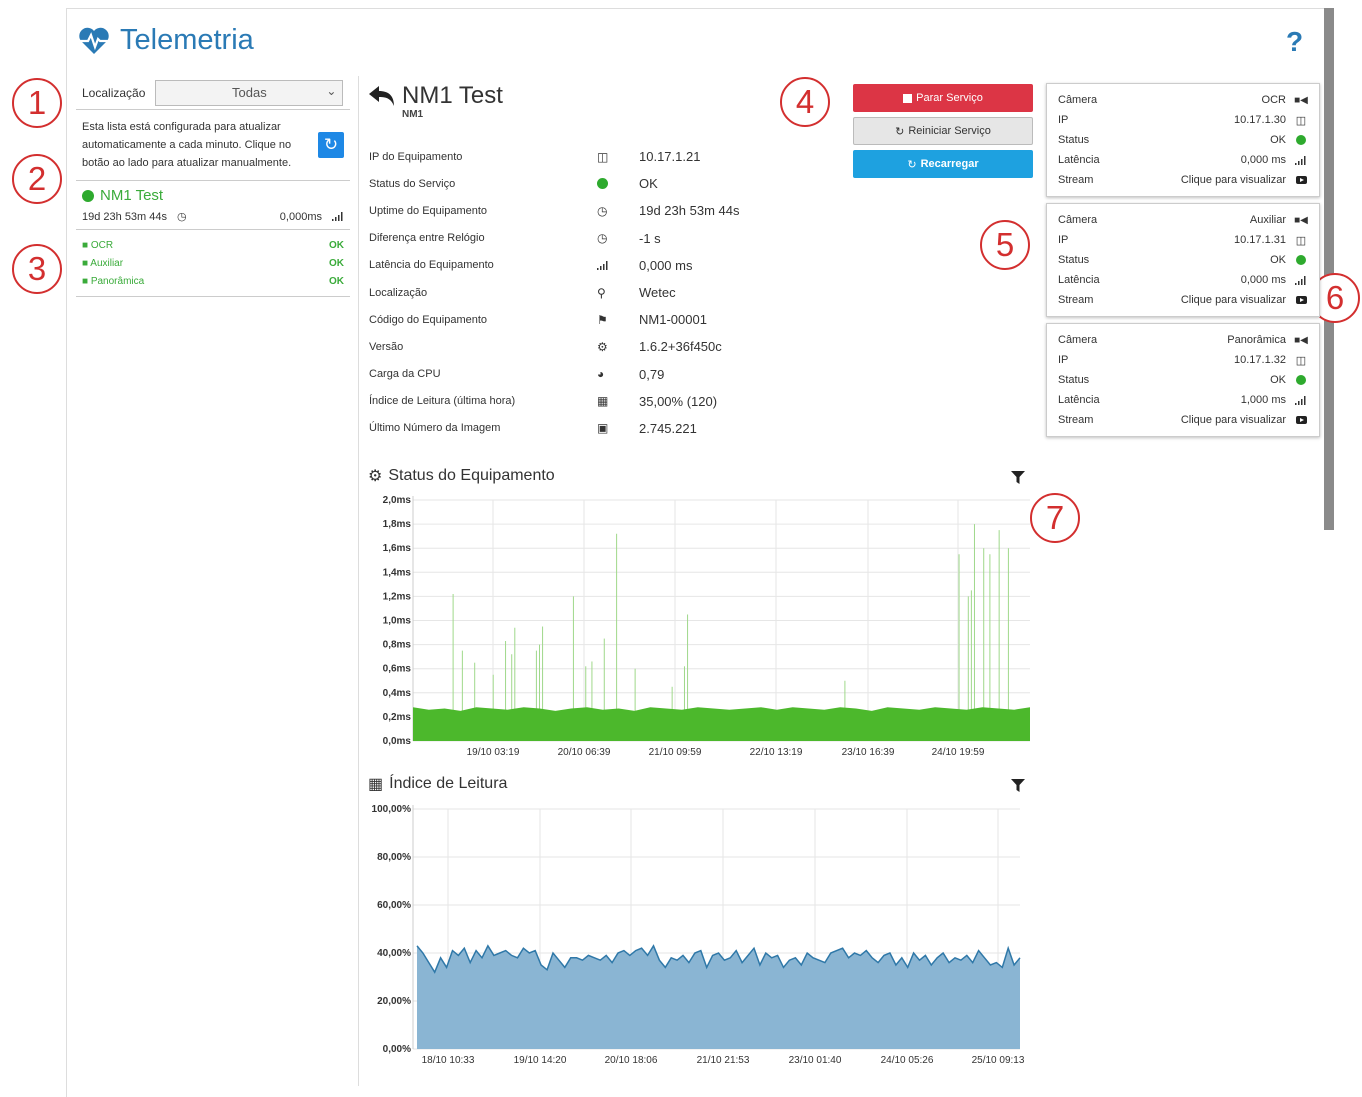 The height and width of the screenshot is (1097, 1362). I want to click on stop-service-label: Parar Serviço, so click(949, 98).